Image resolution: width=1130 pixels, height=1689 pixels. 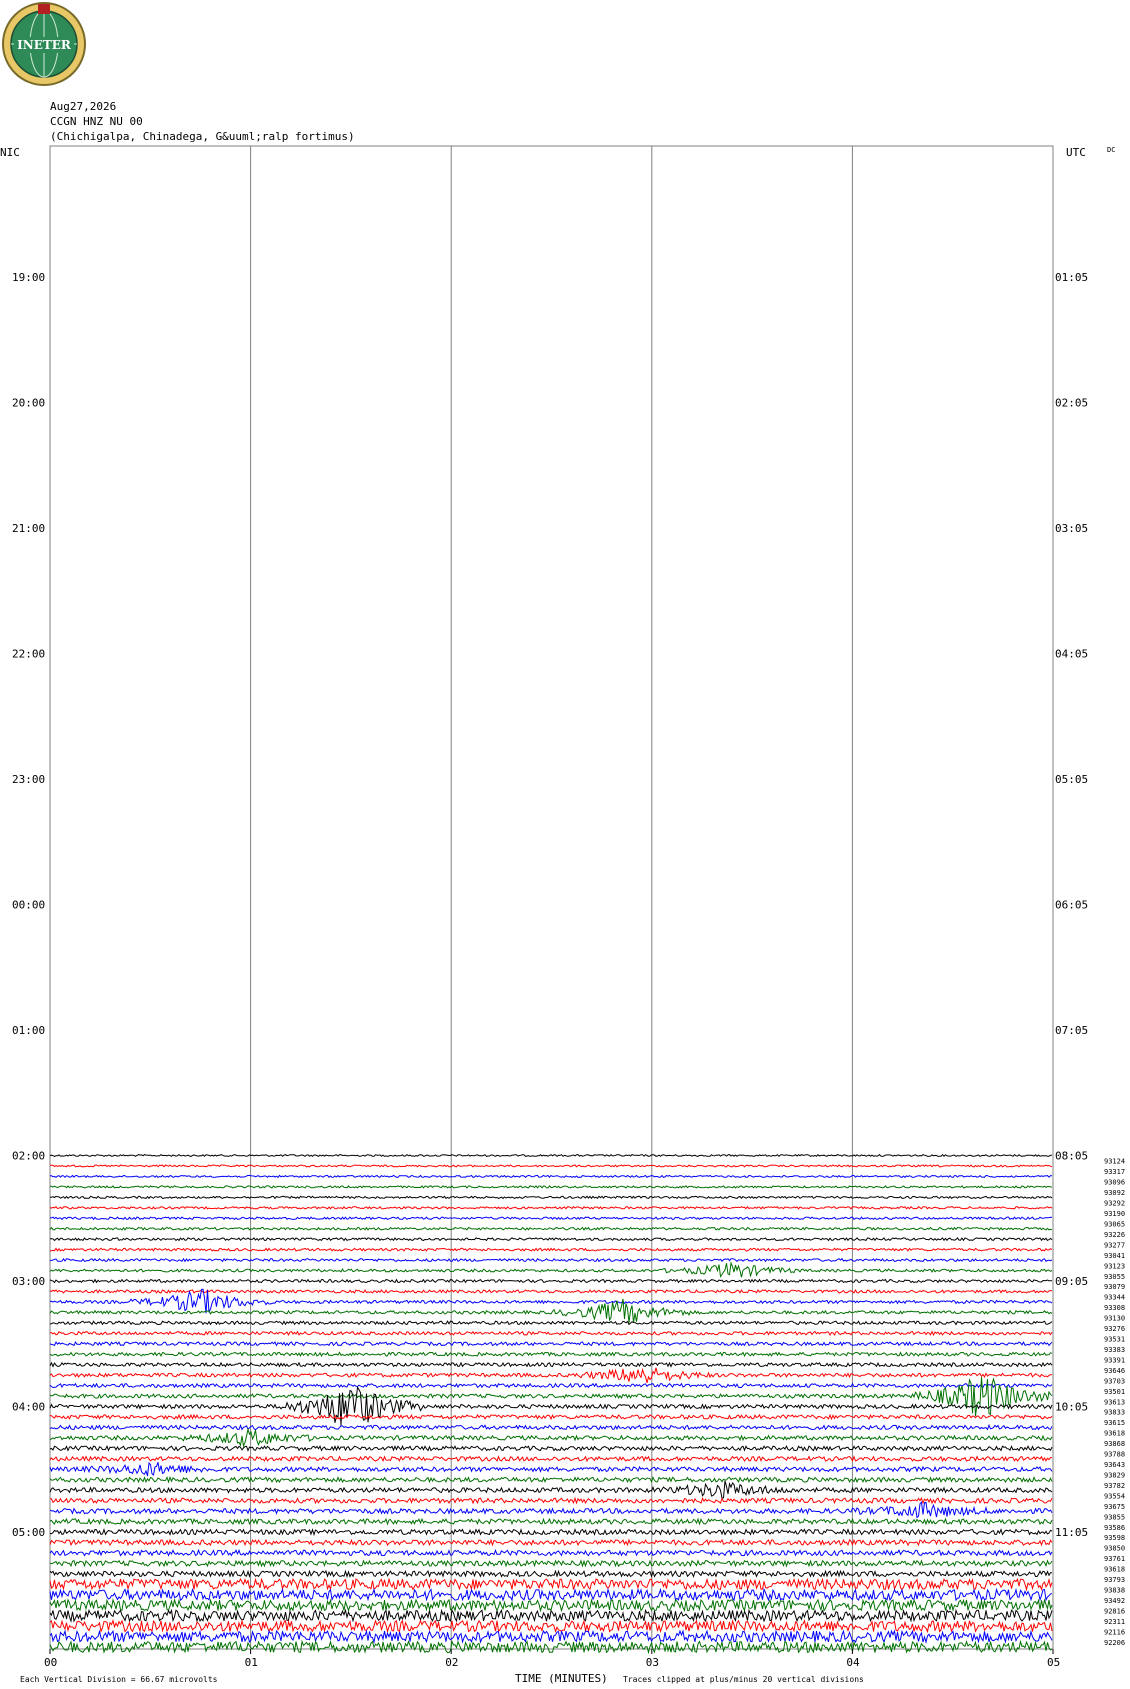 What do you see at coordinates (83, 106) in the screenshot?
I see `plot-date: Aug27,2026` at bounding box center [83, 106].